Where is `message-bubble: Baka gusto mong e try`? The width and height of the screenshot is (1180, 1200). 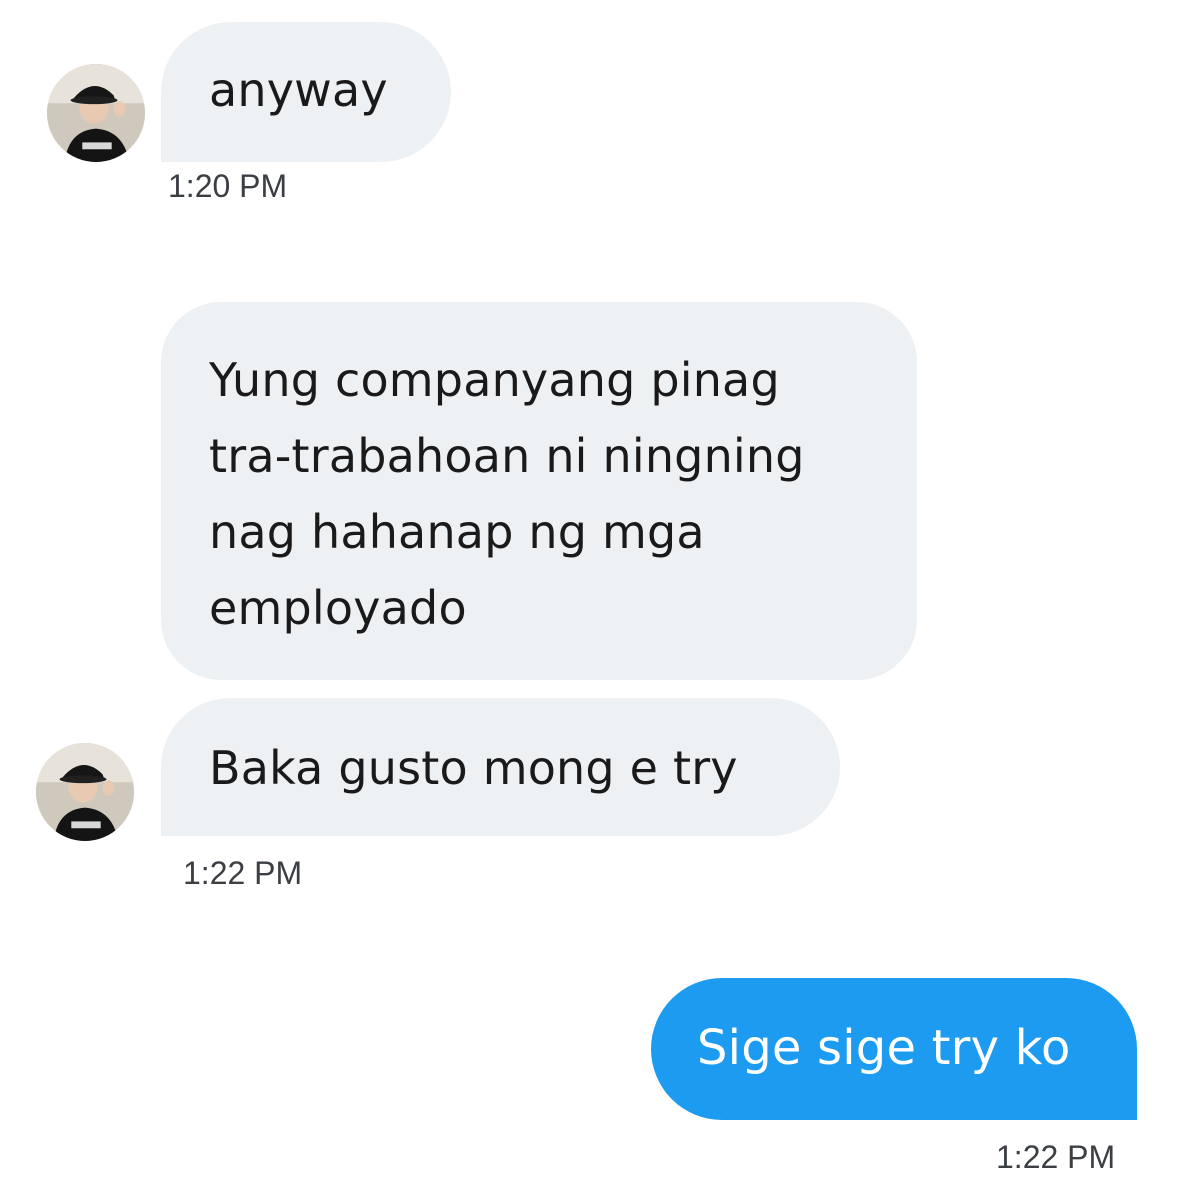 message-bubble: Baka gusto mong e try is located at coordinates (500, 767).